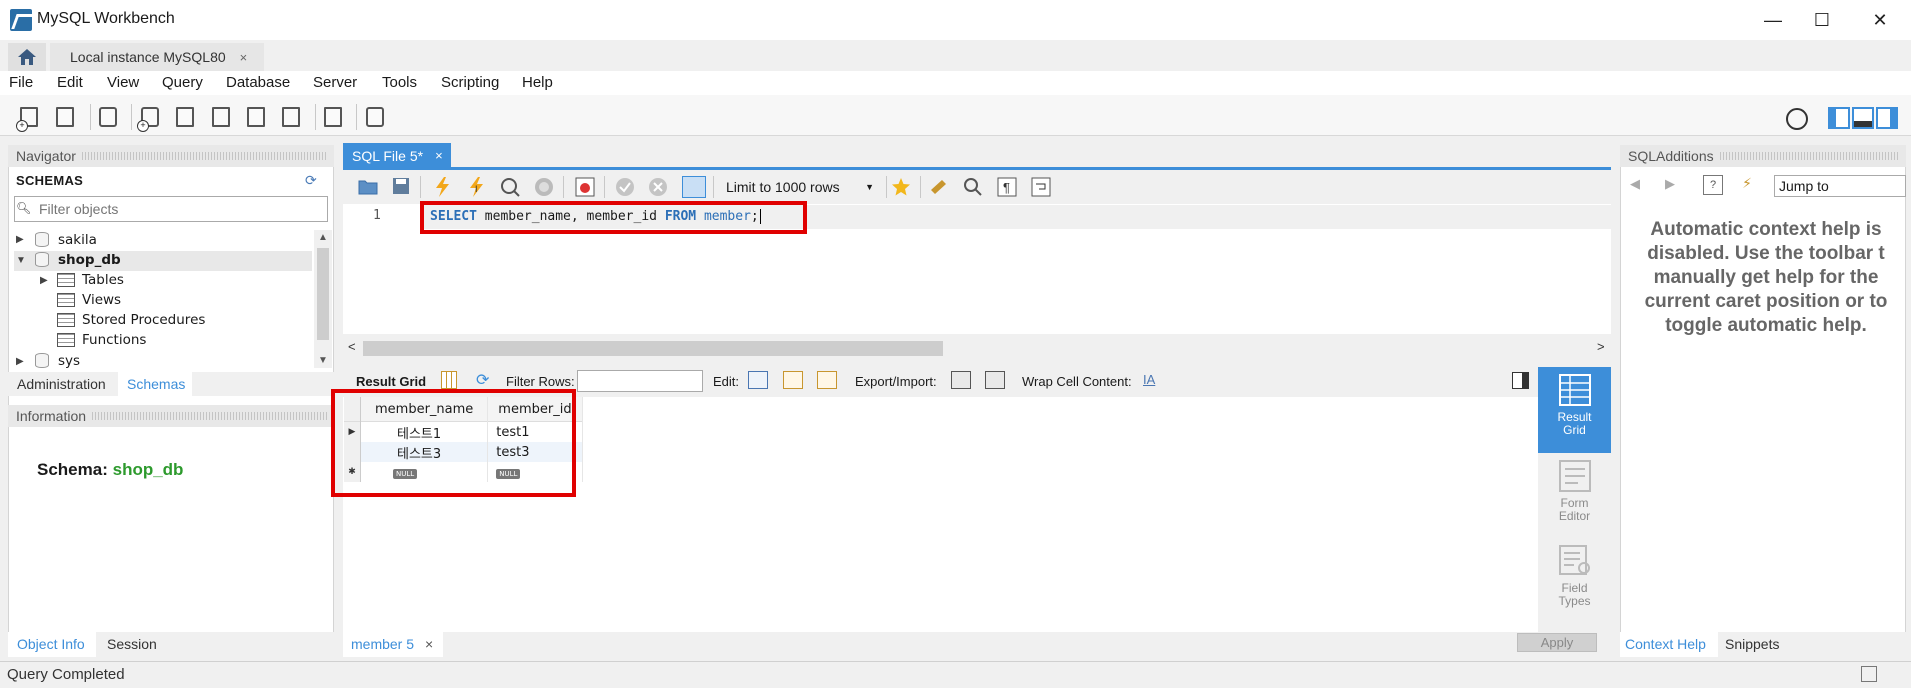  I want to click on menu-scripting: Scripting, so click(470, 82).